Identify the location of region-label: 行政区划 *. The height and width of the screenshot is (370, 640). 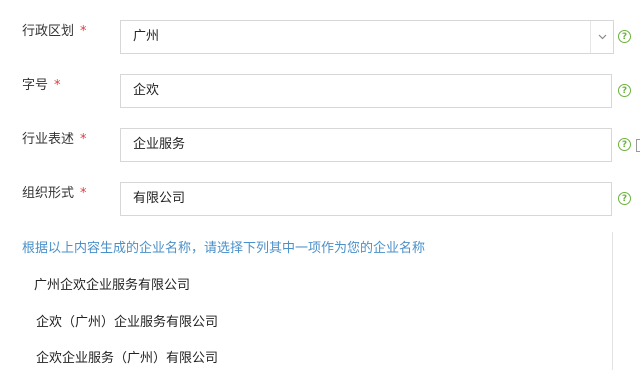
(54, 29).